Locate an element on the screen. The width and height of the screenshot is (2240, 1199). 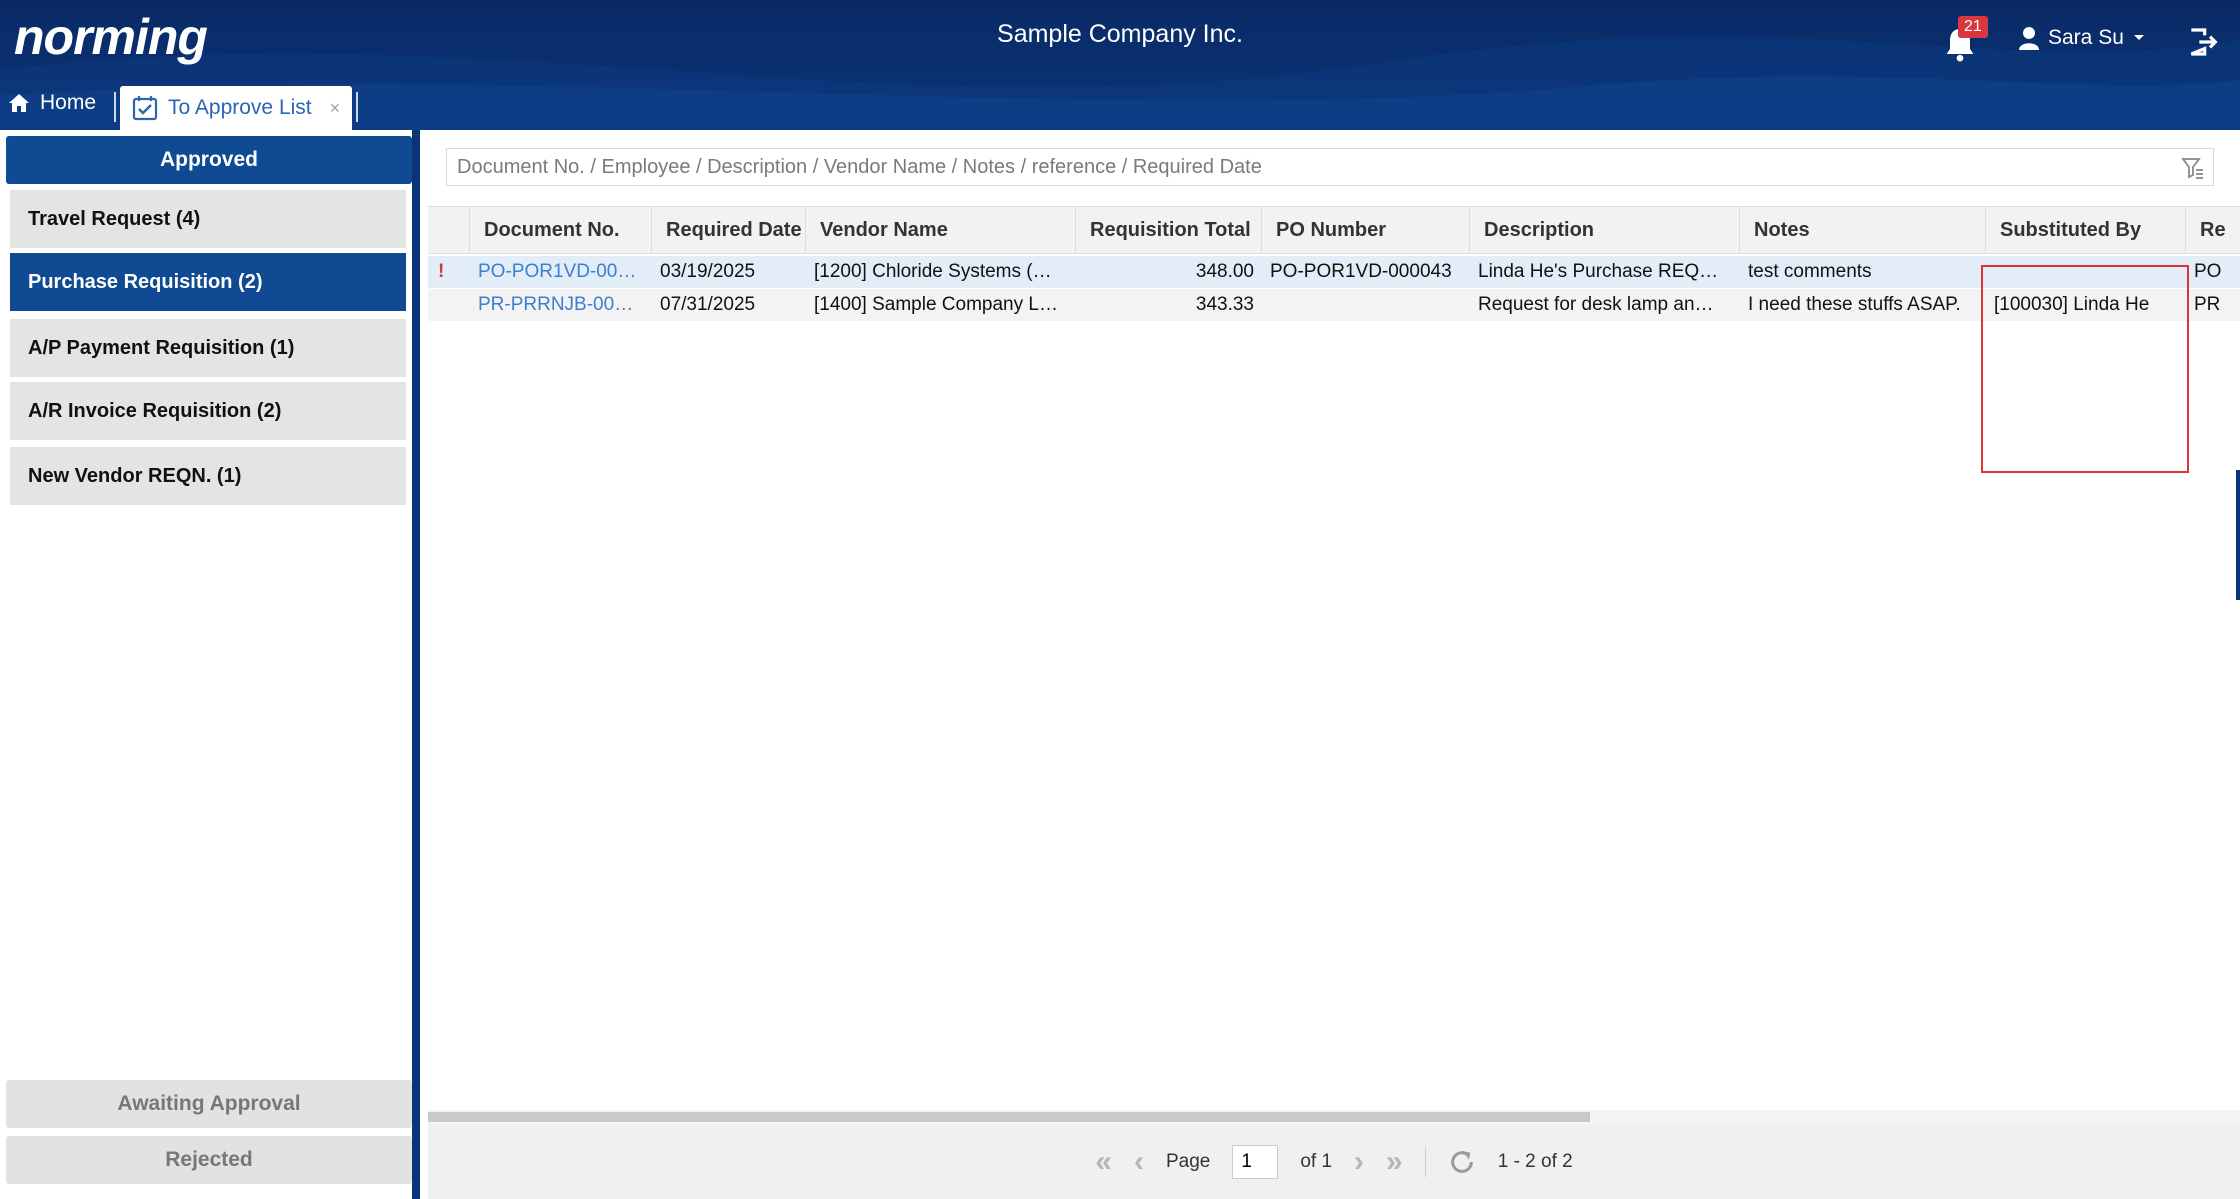
tab-to-approve-list: To Approve List × is located at coordinates (236, 108).